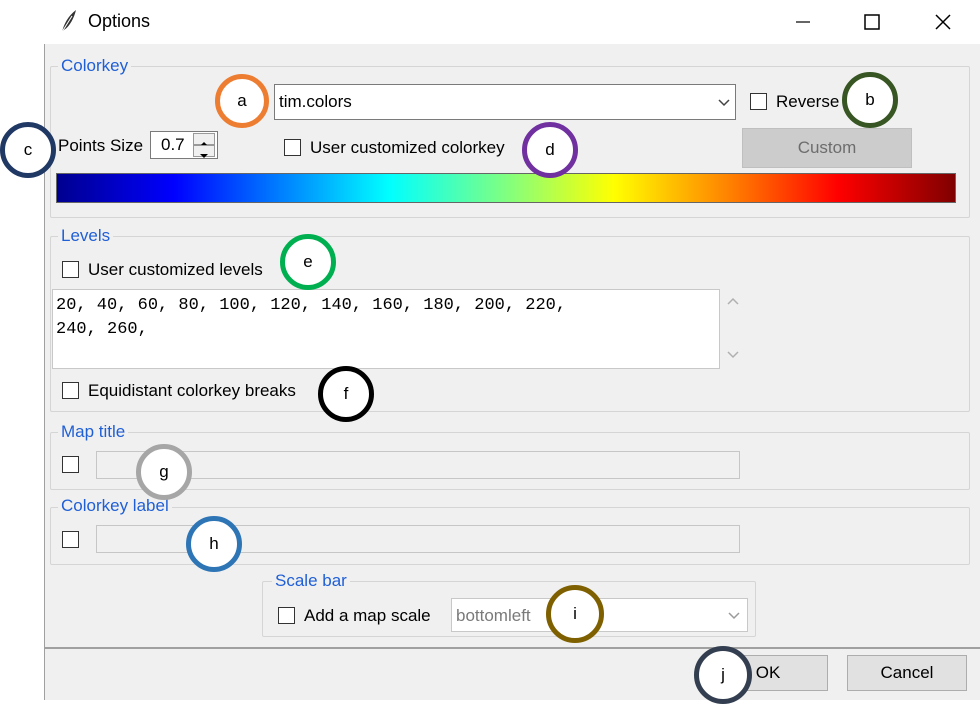  What do you see at coordinates (493, 615) in the screenshot?
I see `scale-position-value: bottomleft` at bounding box center [493, 615].